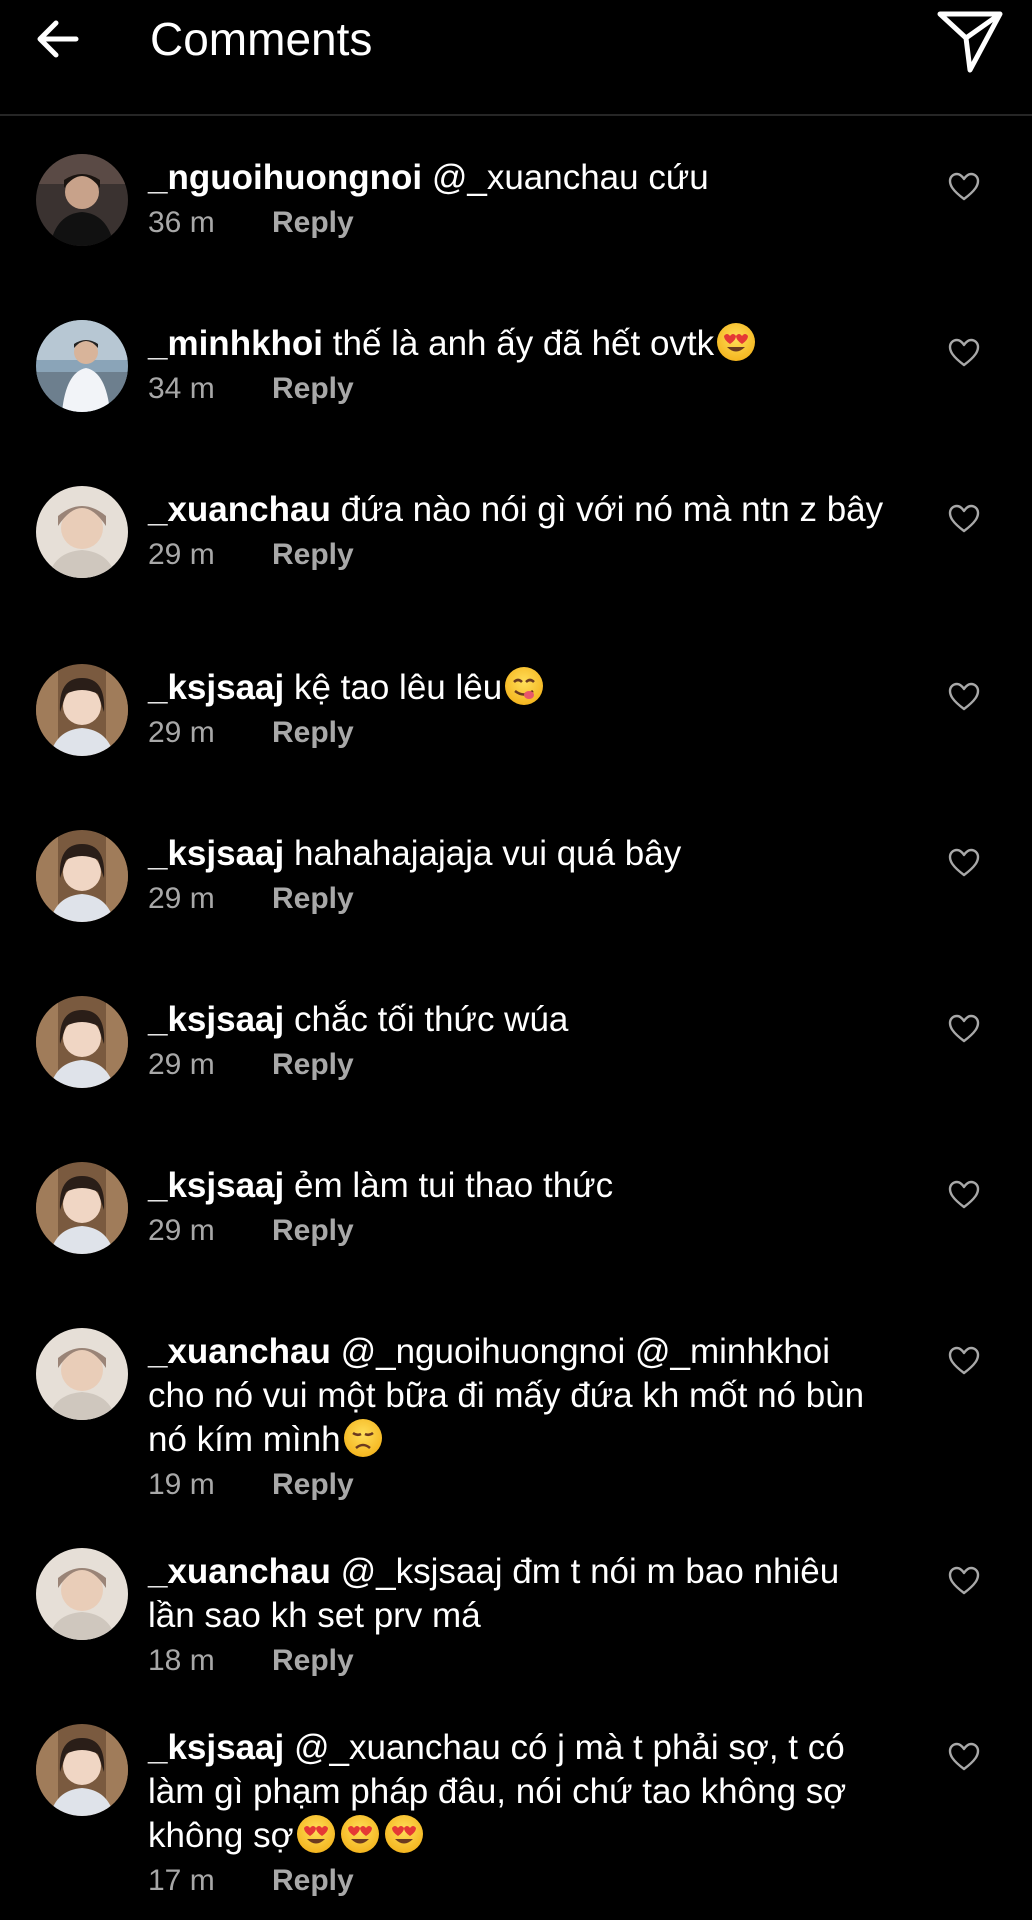 The image size is (1032, 1920). Describe the element at coordinates (181, 222) in the screenshot. I see `comment-timestamp: 36 m` at that location.